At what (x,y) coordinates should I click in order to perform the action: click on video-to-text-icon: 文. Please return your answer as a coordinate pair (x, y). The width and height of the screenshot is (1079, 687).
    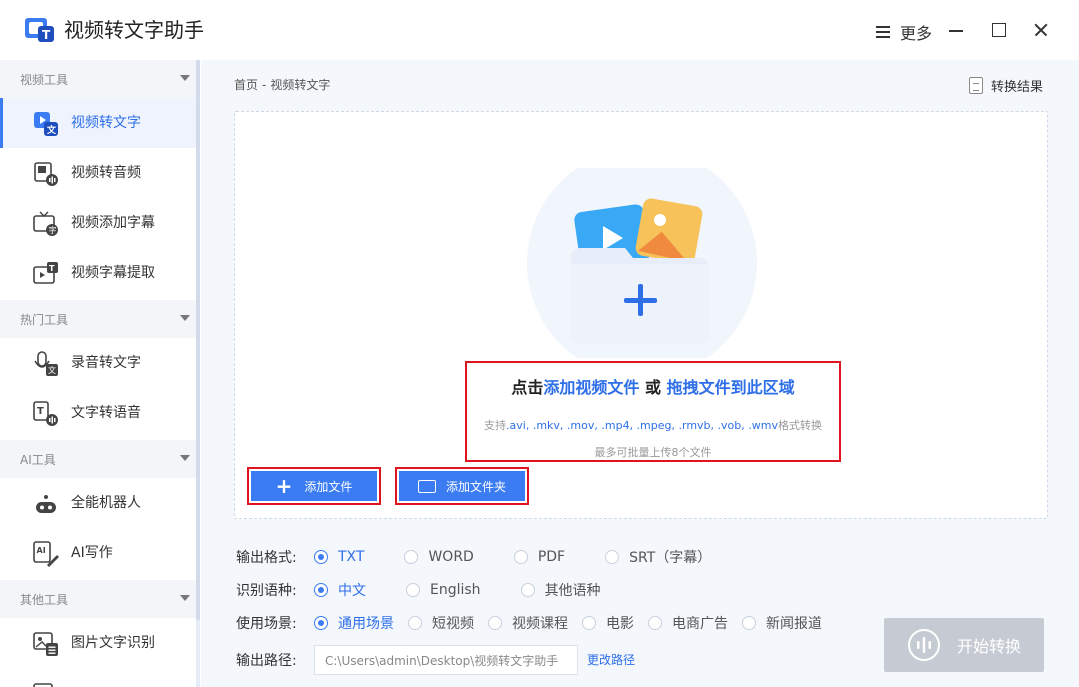
    Looking at the image, I should click on (46, 124).